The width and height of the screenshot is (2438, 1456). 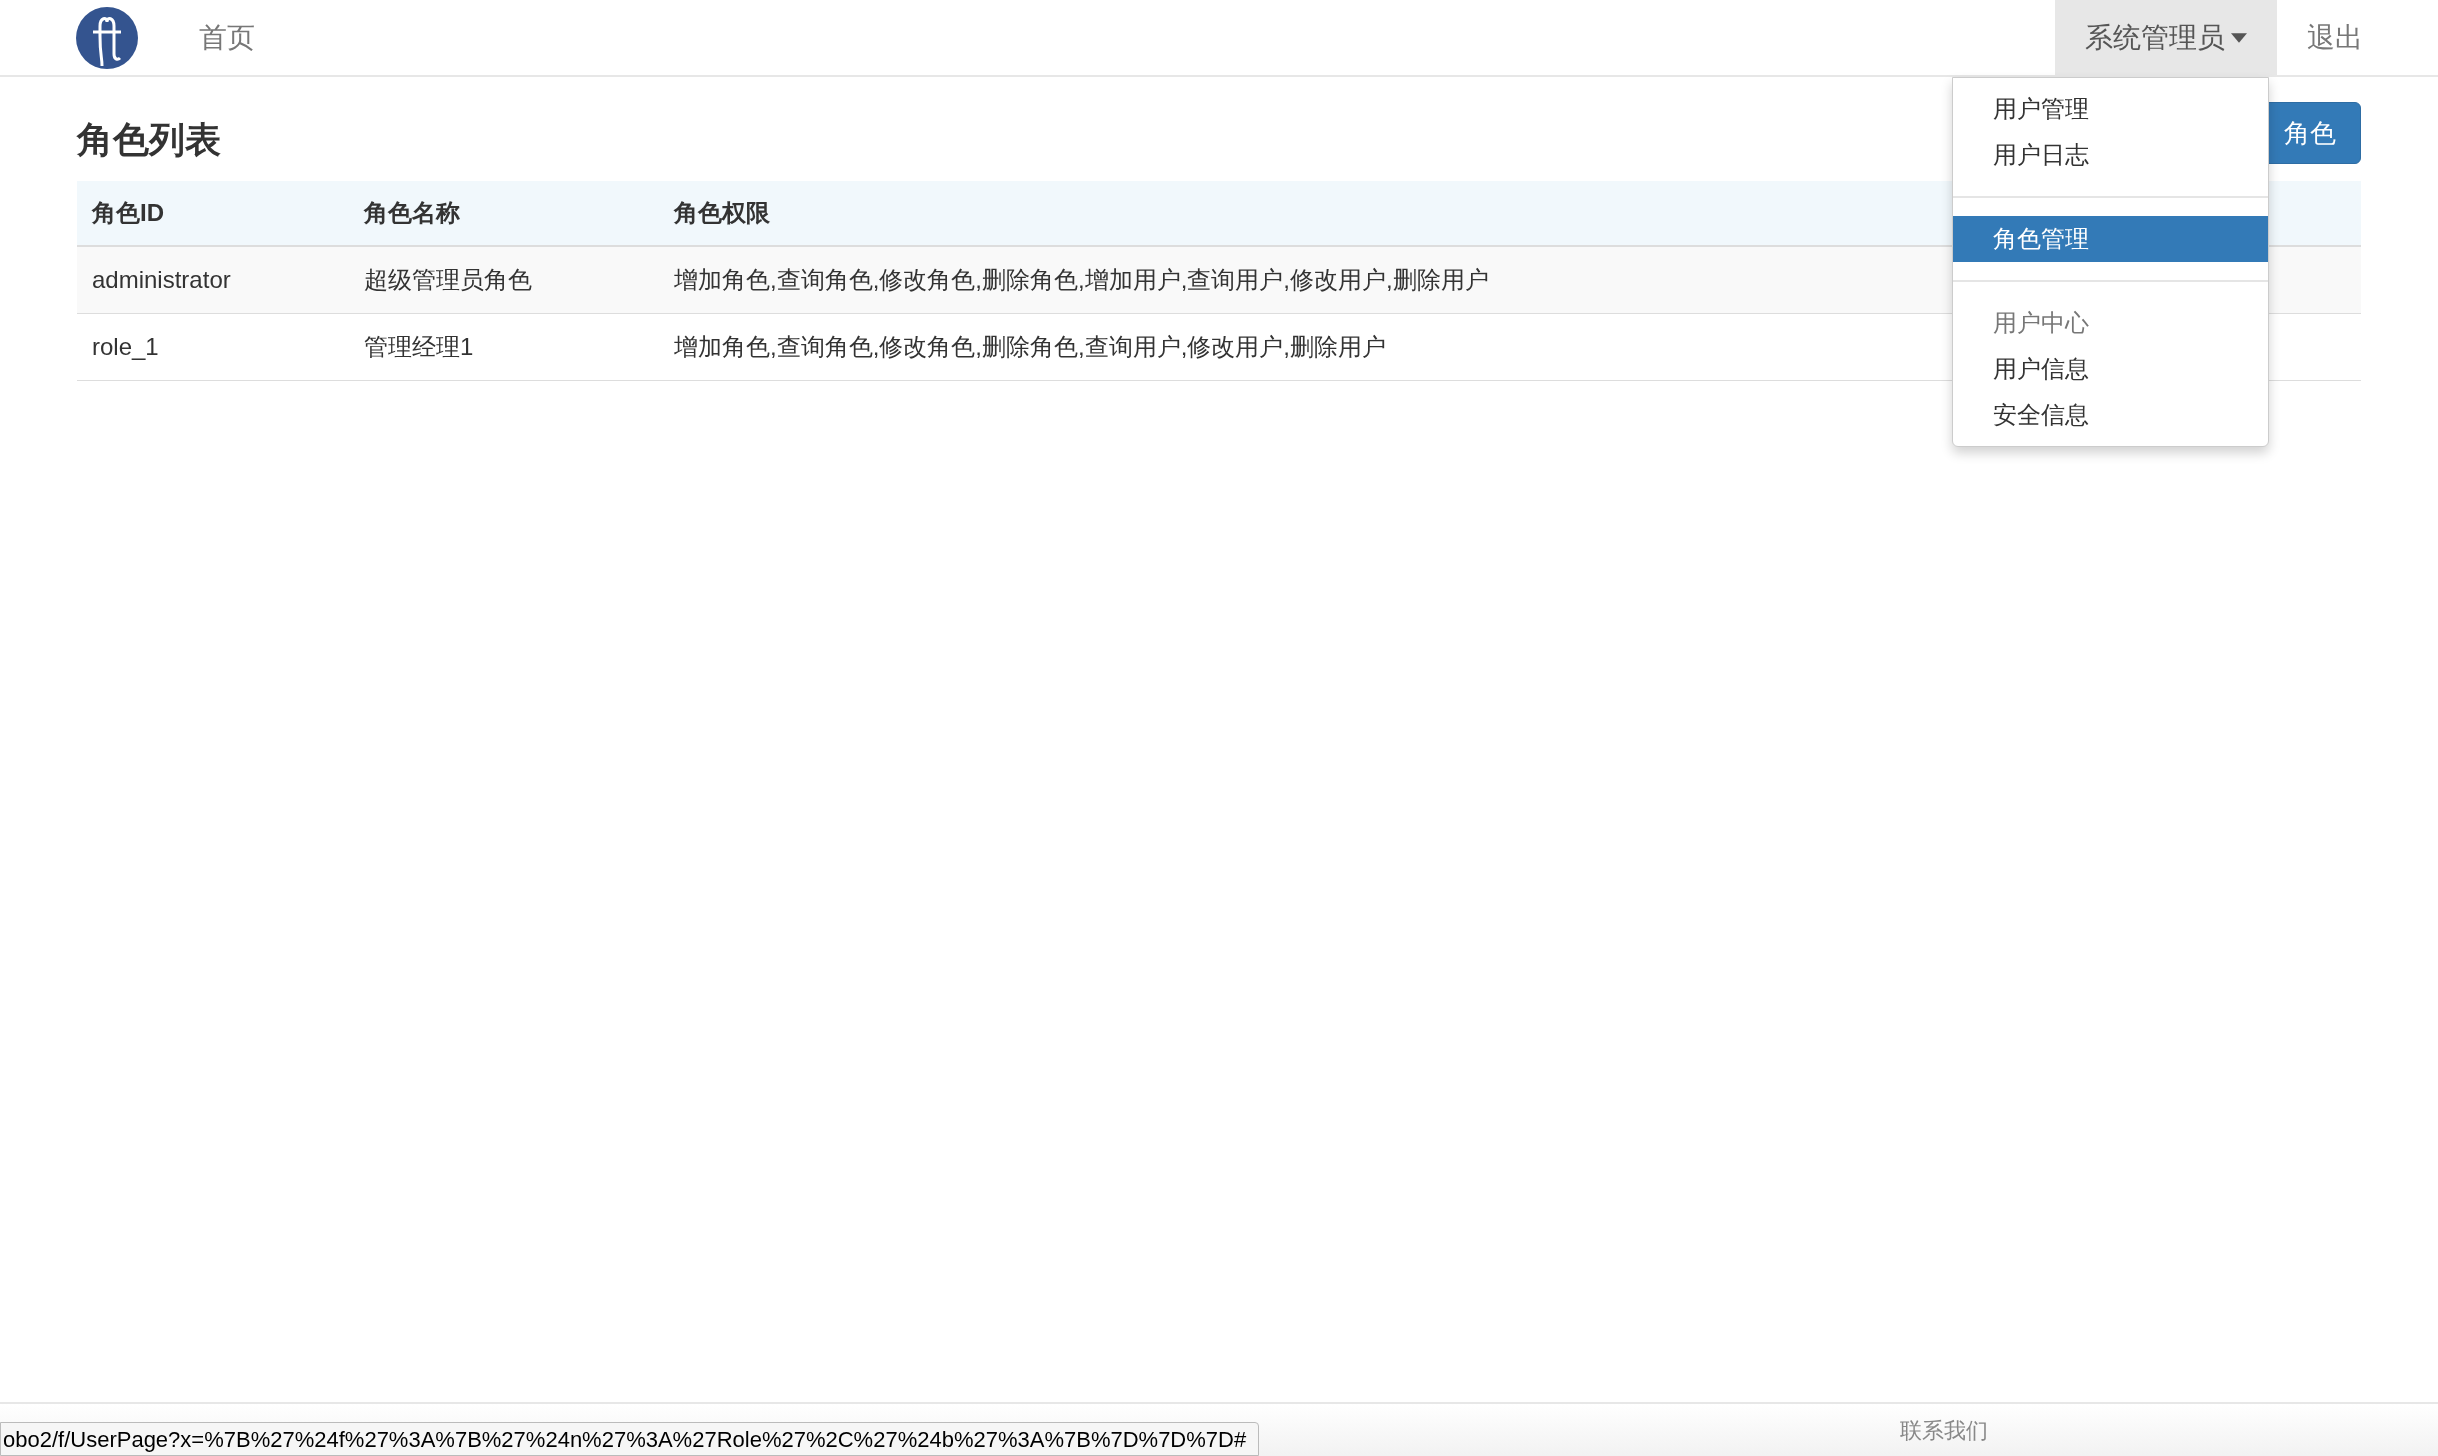 What do you see at coordinates (419, 347) in the screenshot?
I see `table-cell-text: 管理经理1` at bounding box center [419, 347].